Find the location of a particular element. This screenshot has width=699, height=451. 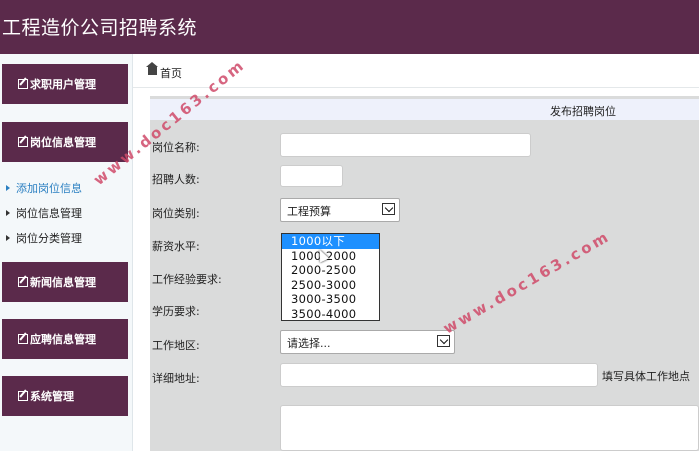

label-experience: 工作经验要求: is located at coordinates (187, 279).